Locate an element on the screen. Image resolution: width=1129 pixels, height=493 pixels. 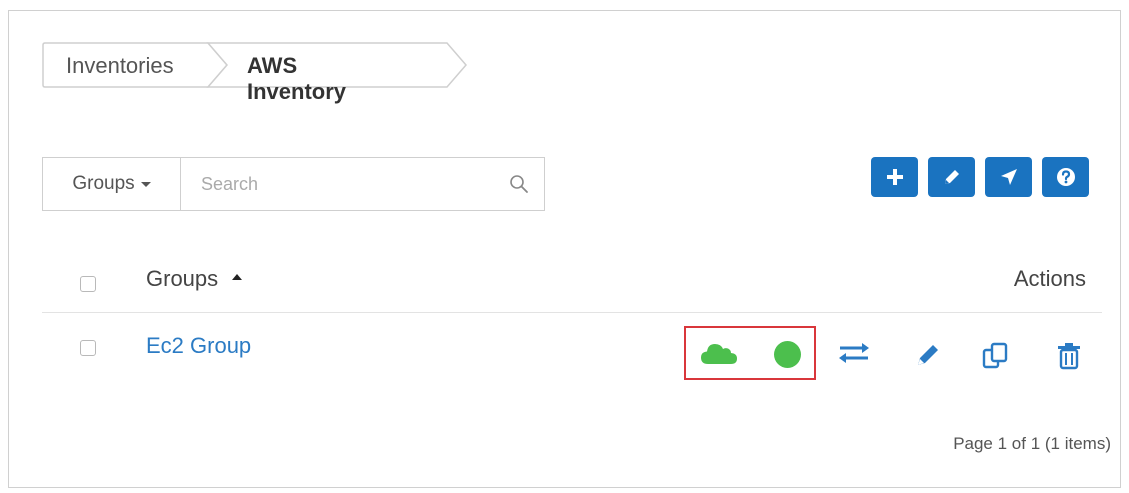
edit-inventory-button is located at coordinates (951, 177).